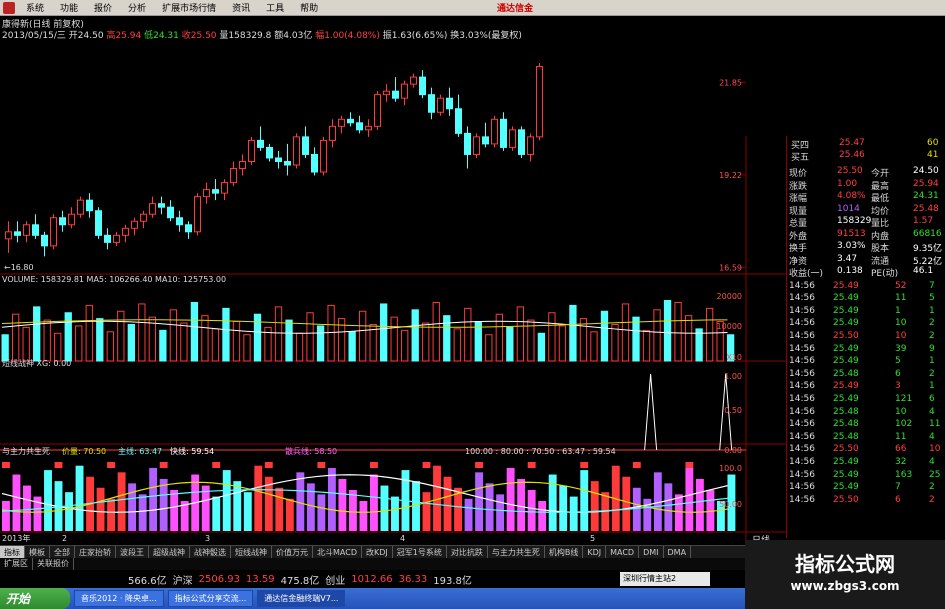 The image size is (945, 609). I want to click on quote-label: 流通, so click(880, 261).